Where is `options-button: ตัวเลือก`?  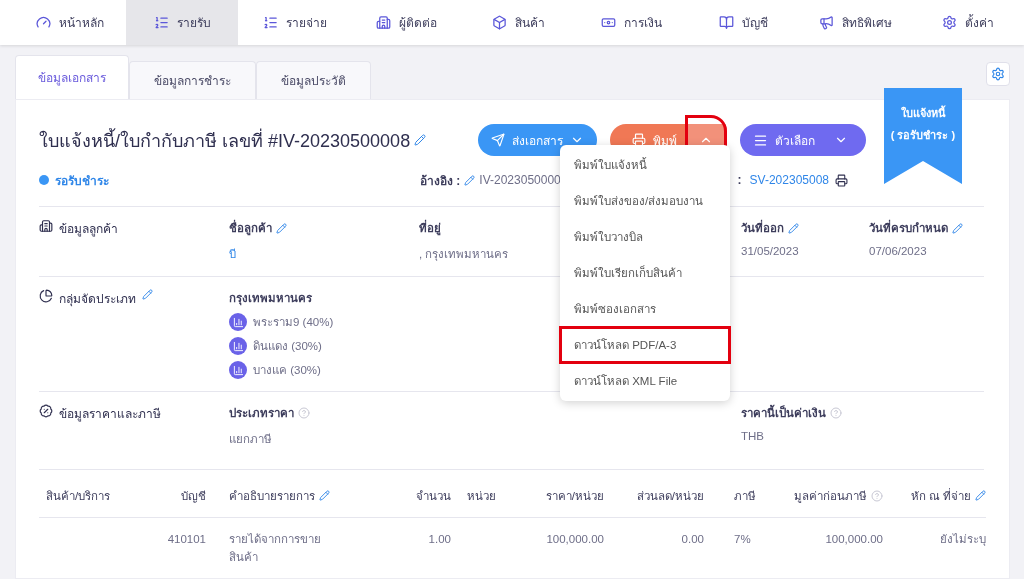 options-button: ตัวเลือก is located at coordinates (803, 140).